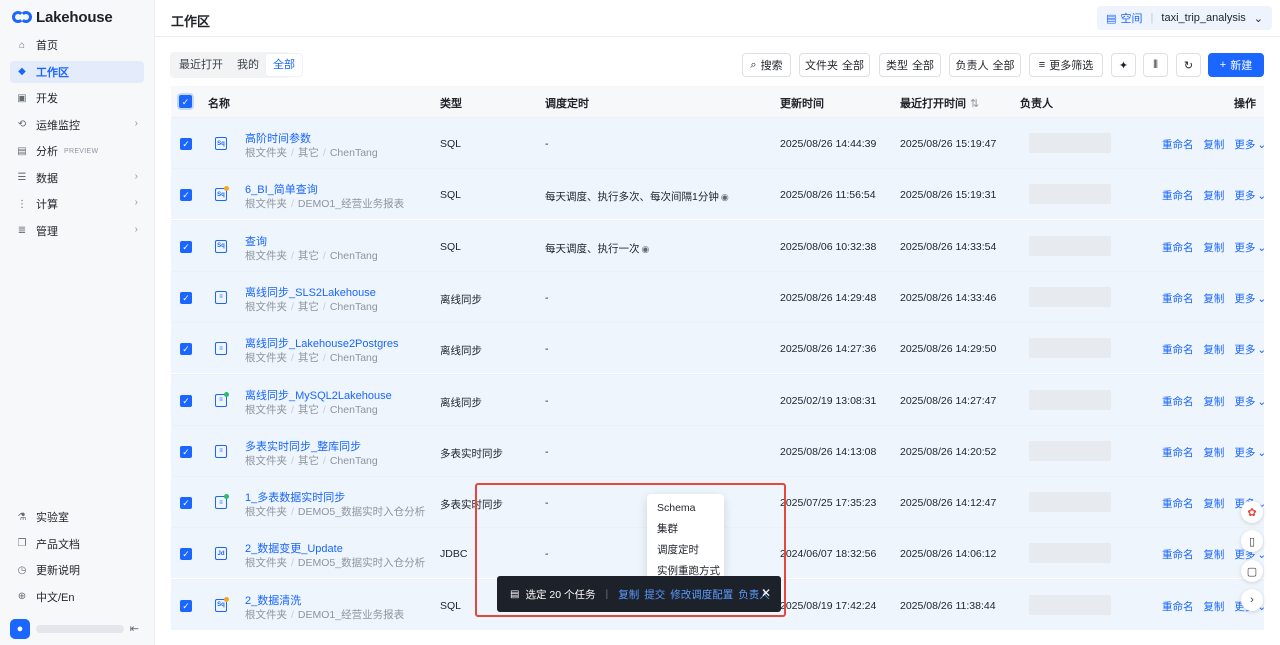 This screenshot has width=1280, height=645. I want to click on task-name-link: 1_多表数据实时同步, so click(295, 497).